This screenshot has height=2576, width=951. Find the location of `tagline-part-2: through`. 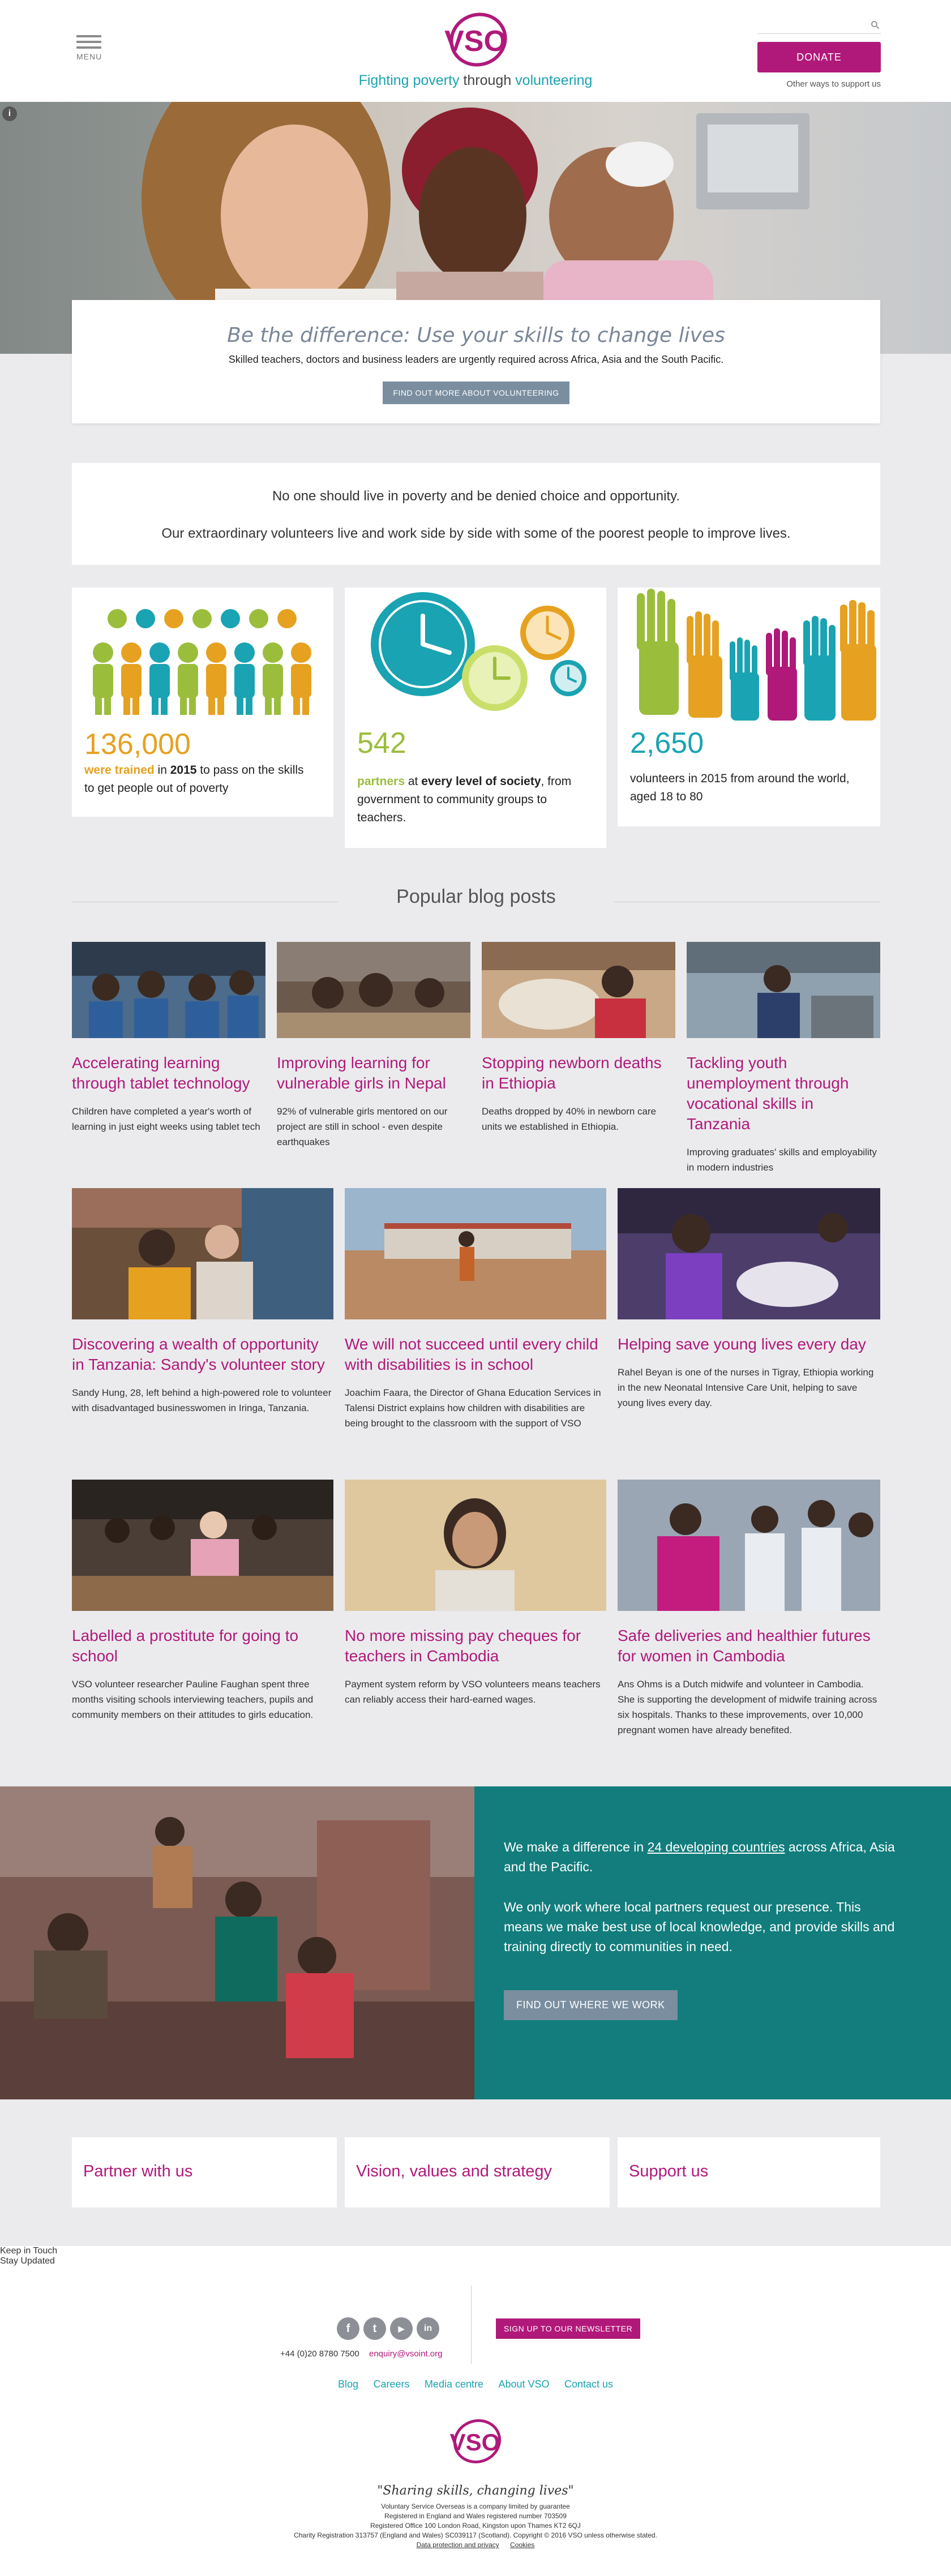

tagline-part-2: through is located at coordinates (487, 80).